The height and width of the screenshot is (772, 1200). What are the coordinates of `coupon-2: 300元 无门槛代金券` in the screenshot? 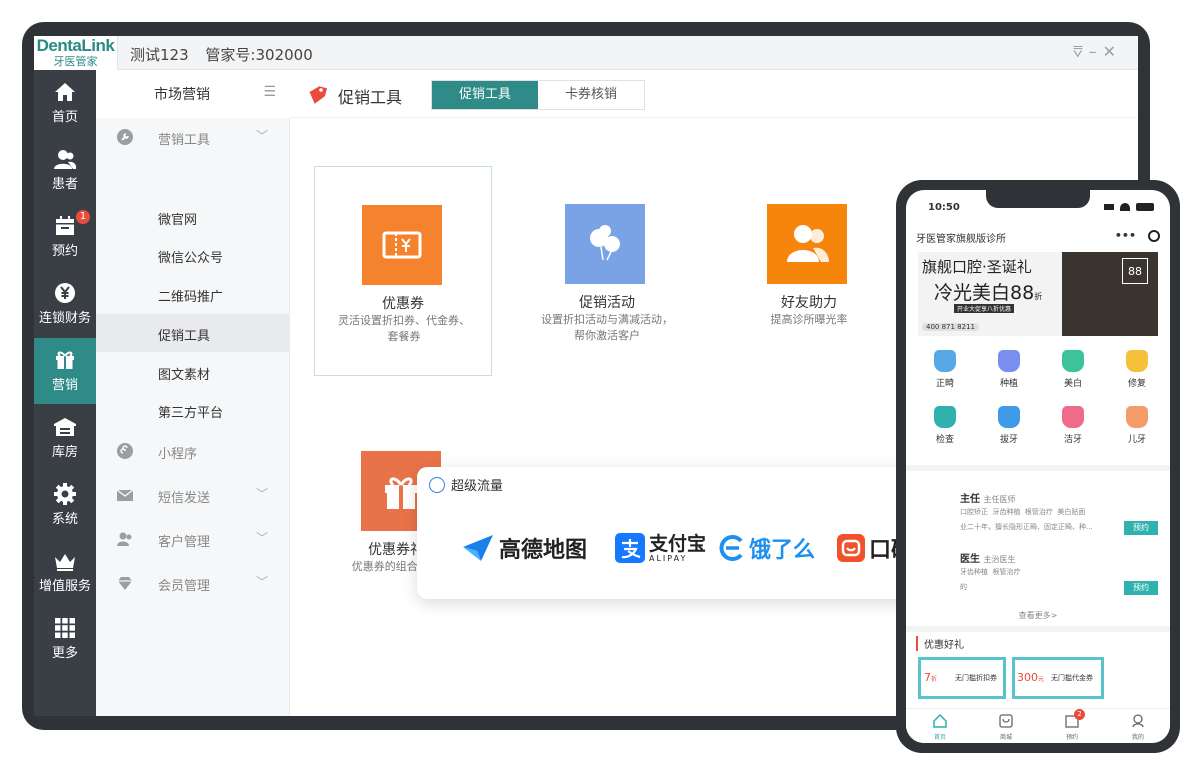 It's located at (1058, 678).